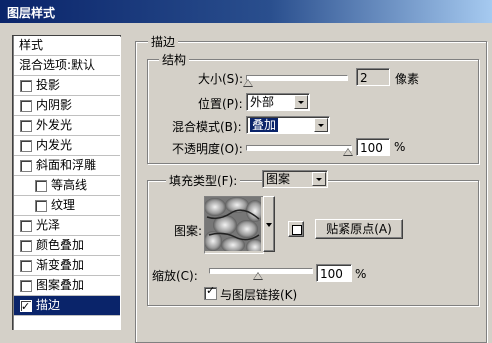  Describe the element at coordinates (48, 225) in the screenshot. I see `sidebar-item-label: 光泽` at that location.